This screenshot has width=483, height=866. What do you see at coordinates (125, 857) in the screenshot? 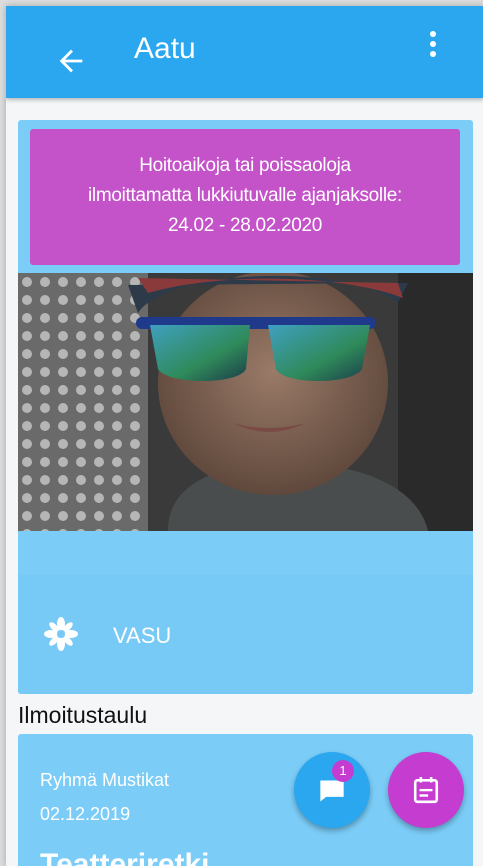
I see `post-title: Teatteriretki` at bounding box center [125, 857].